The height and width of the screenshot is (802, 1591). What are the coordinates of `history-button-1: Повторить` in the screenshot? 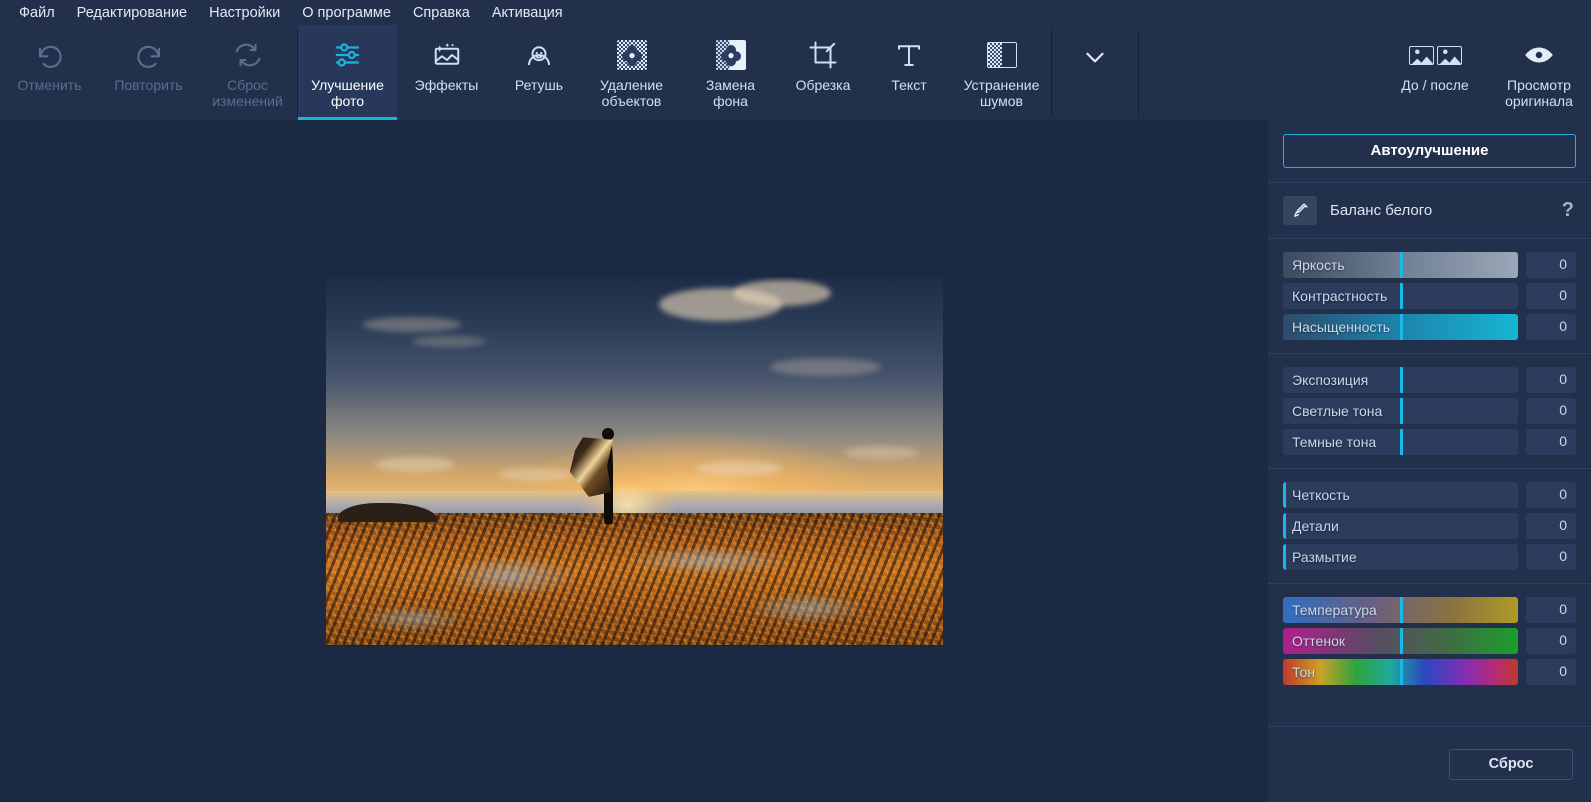 It's located at (148, 72).